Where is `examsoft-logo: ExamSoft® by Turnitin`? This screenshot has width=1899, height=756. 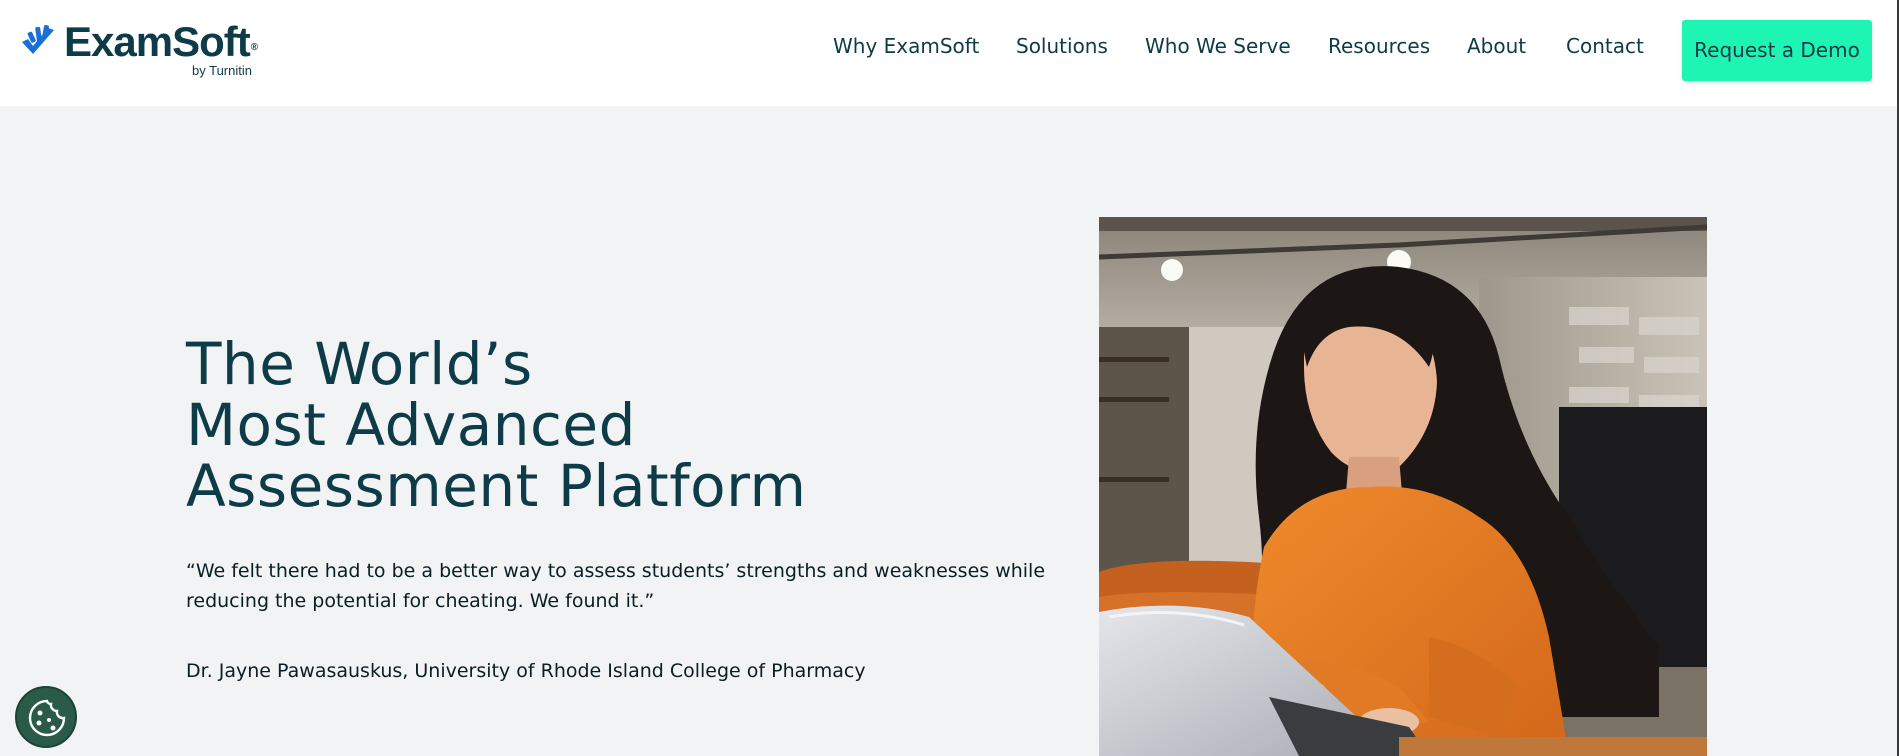 examsoft-logo: ExamSoft® by Turnitin is located at coordinates (145, 50).